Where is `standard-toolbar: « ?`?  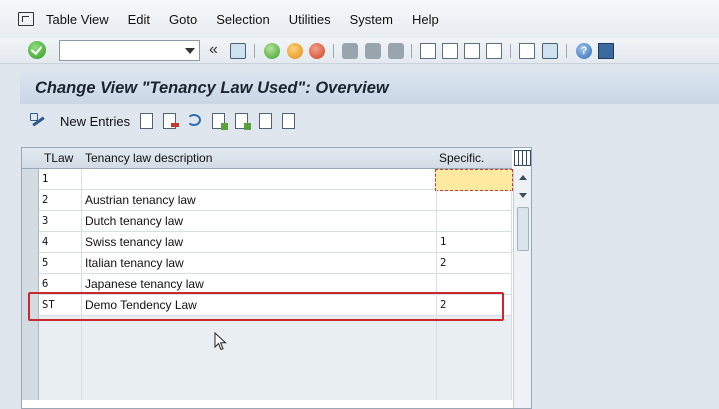
standard-toolbar: « ? is located at coordinates (359, 51).